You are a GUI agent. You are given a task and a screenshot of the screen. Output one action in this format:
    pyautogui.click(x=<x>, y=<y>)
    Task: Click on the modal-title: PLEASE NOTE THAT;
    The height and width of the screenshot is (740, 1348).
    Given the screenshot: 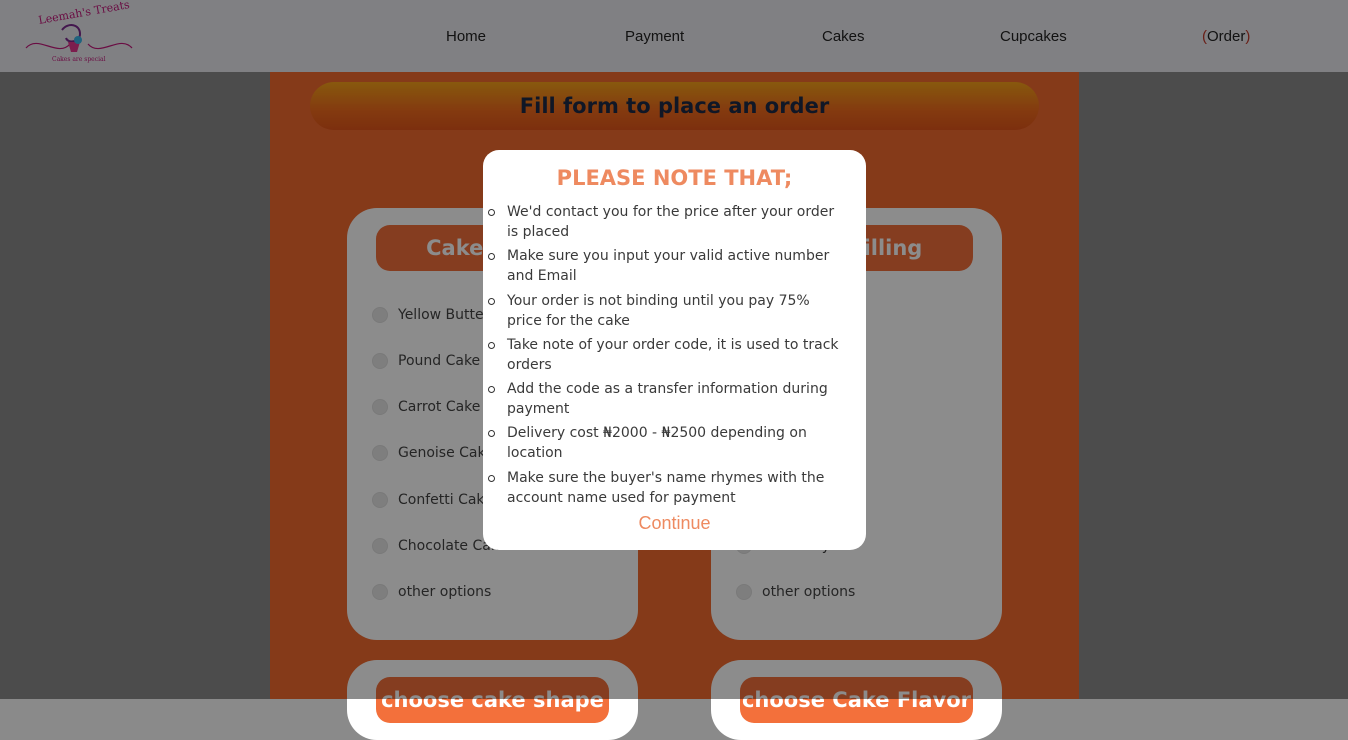 What is the action you would take?
    pyautogui.click(x=674, y=178)
    